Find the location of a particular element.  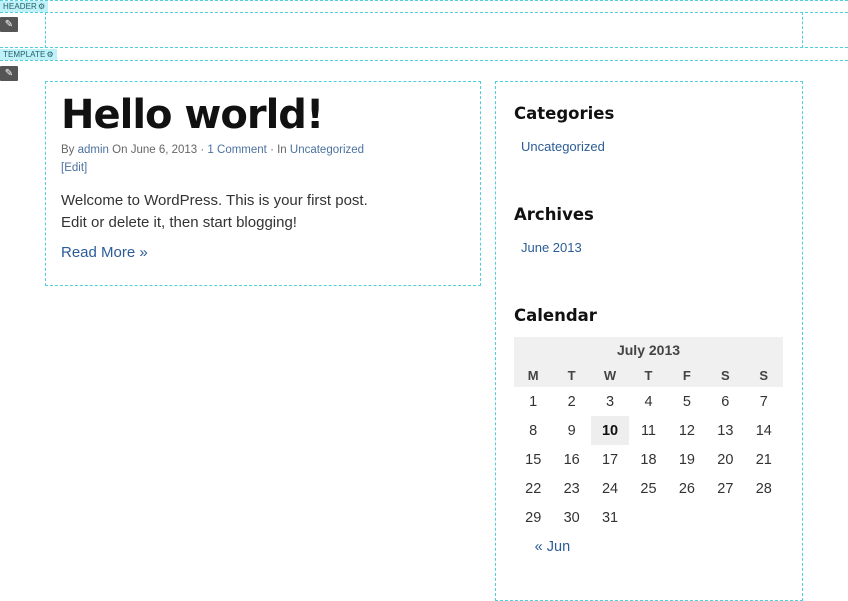

edit-post-link: [Edit] is located at coordinates (74, 168).